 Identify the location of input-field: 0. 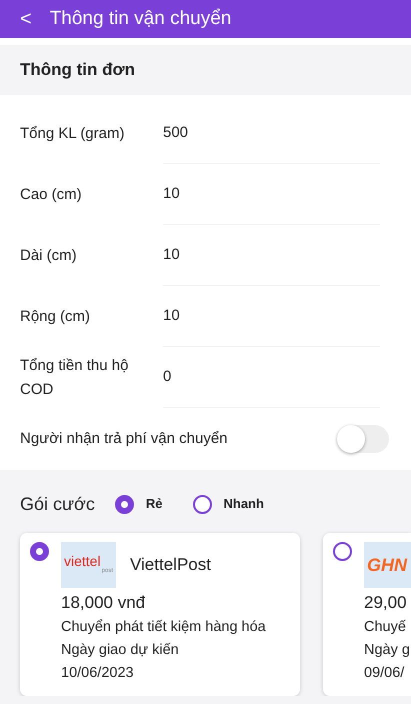
(271, 377).